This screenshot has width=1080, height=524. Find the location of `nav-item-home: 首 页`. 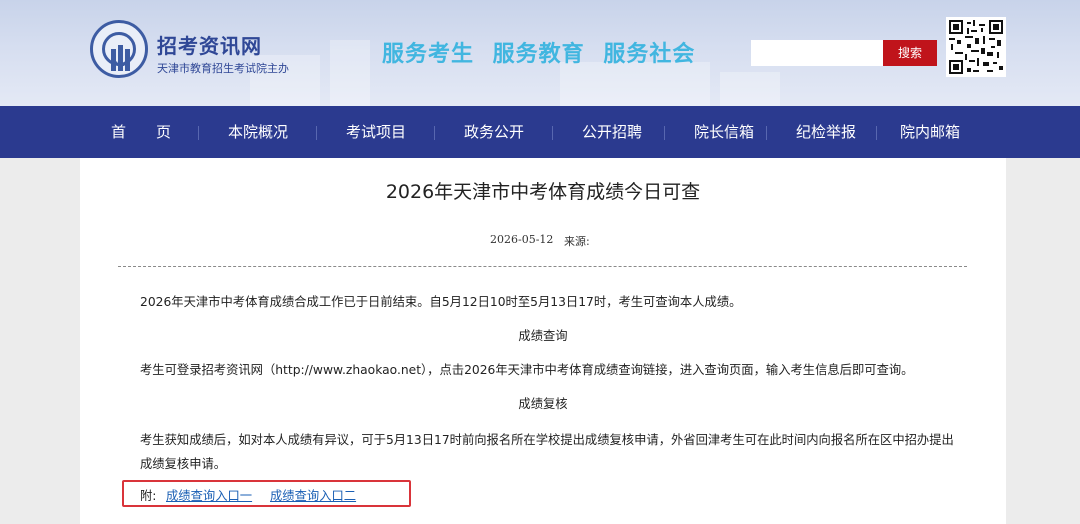

nav-item-home: 首 页 is located at coordinates (141, 132).